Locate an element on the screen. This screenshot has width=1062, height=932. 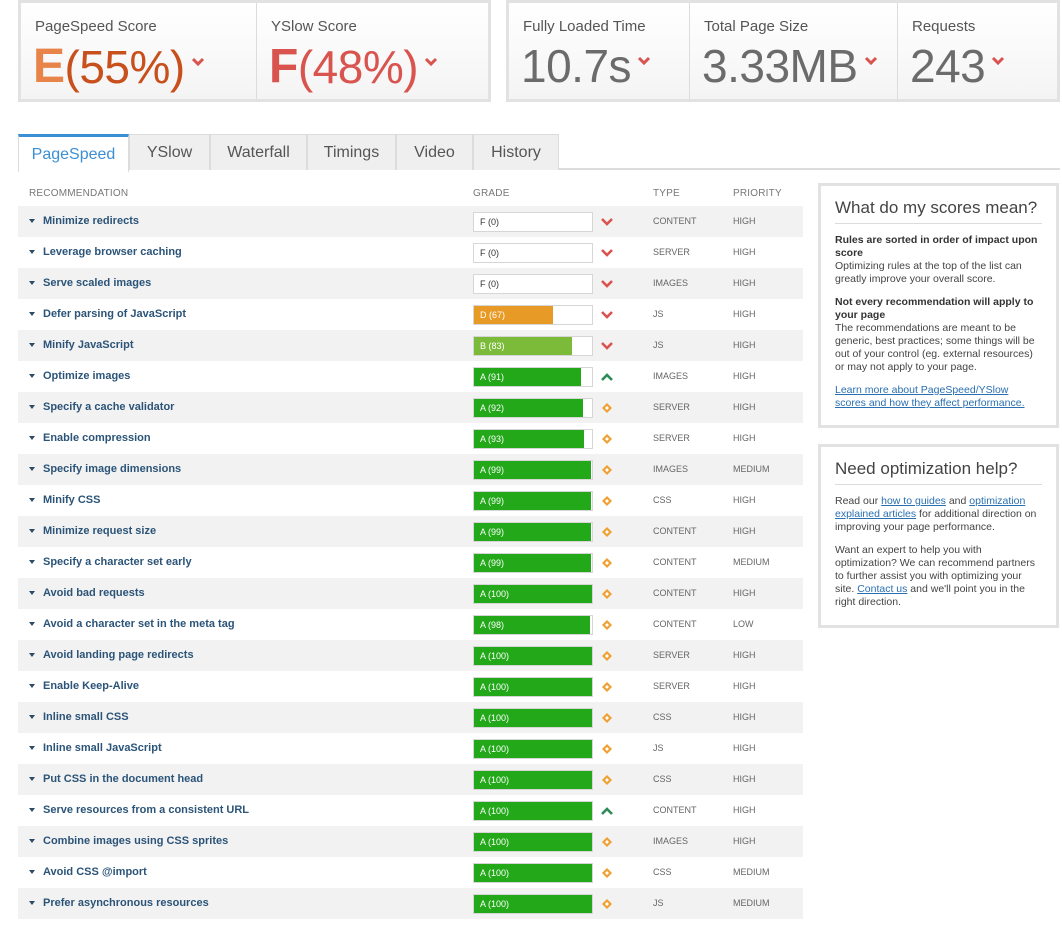
yslow-score: YSlow Score F (48%) is located at coordinates (372, 51).